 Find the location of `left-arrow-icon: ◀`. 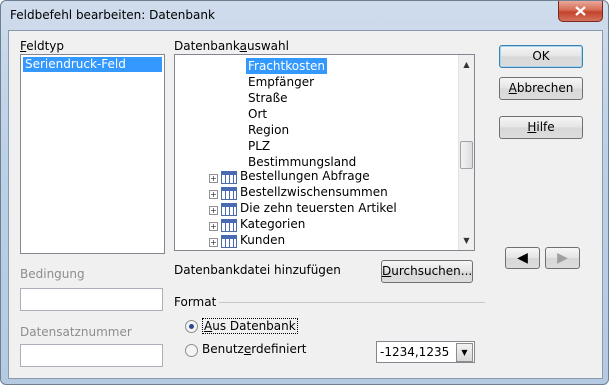

left-arrow-icon: ◀ is located at coordinates (522, 258).